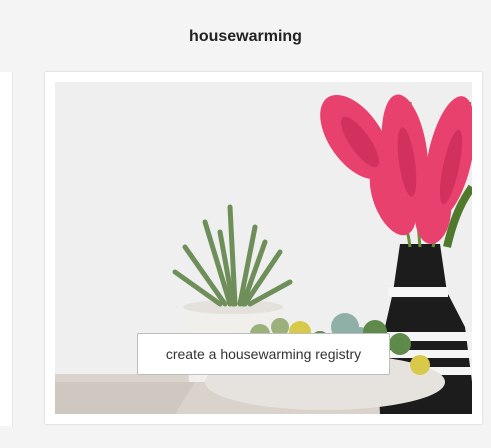  Describe the element at coordinates (6, 249) in the screenshot. I see `previous-card-edge` at that location.